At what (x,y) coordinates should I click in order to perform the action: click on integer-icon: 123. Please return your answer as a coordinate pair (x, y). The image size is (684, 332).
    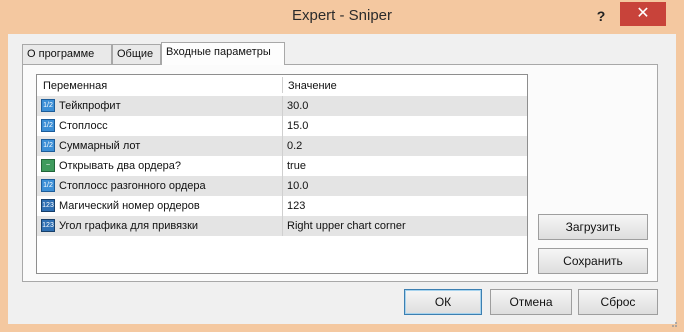
    Looking at the image, I should click on (48, 205).